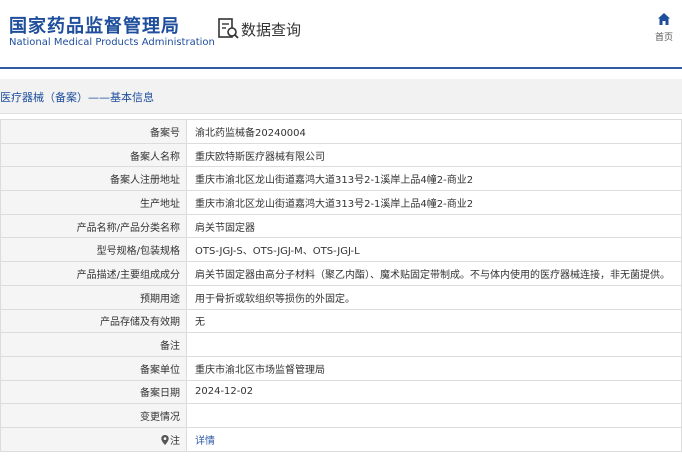 The height and width of the screenshot is (459, 682). What do you see at coordinates (205, 441) in the screenshot?
I see `detail-link: 详情` at bounding box center [205, 441].